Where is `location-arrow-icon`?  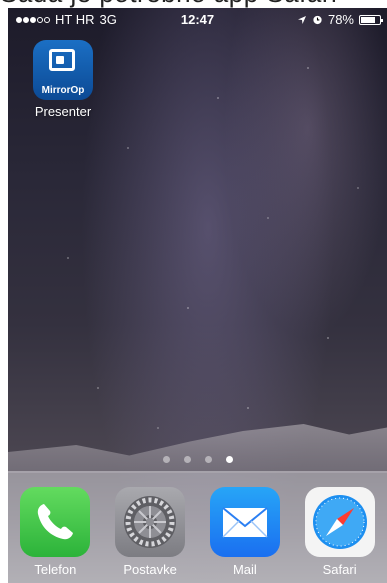
location-arrow-icon is located at coordinates (301, 19).